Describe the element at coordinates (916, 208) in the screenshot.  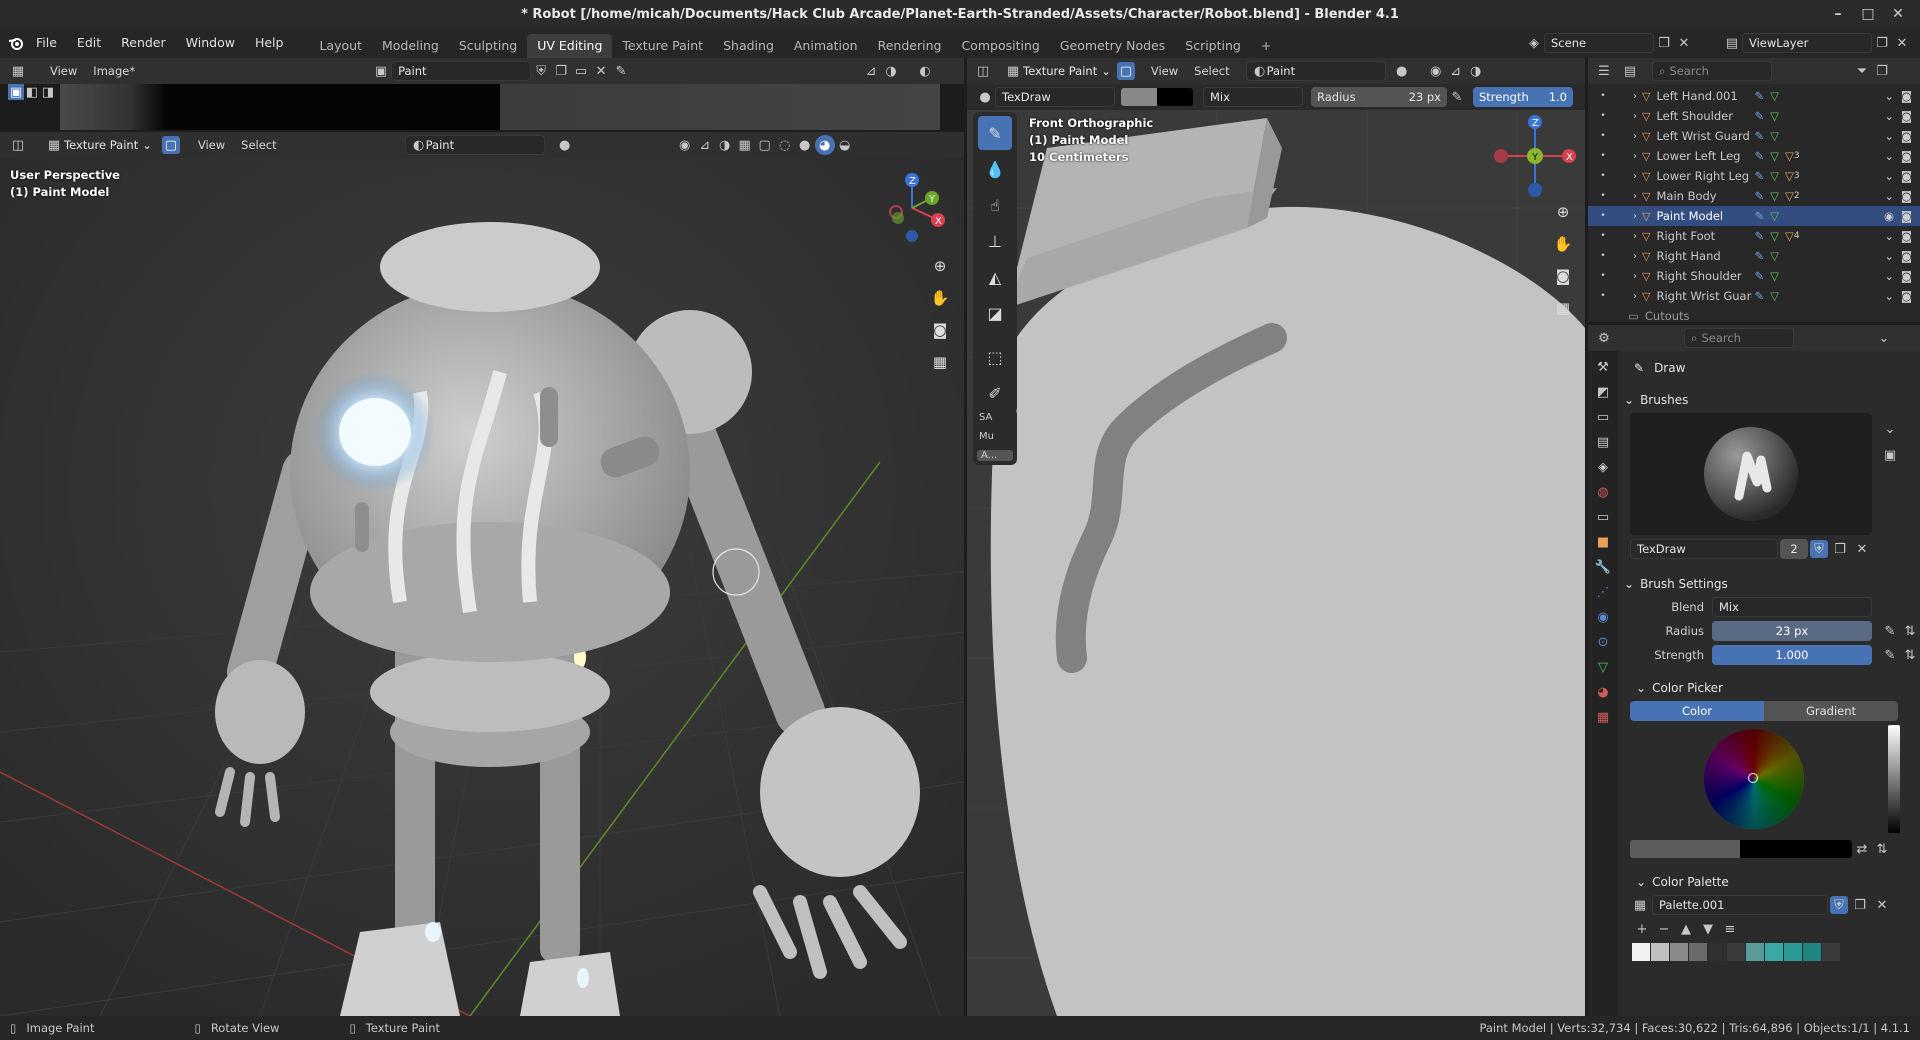
I see `axis-gizmo: Z X Y` at that location.